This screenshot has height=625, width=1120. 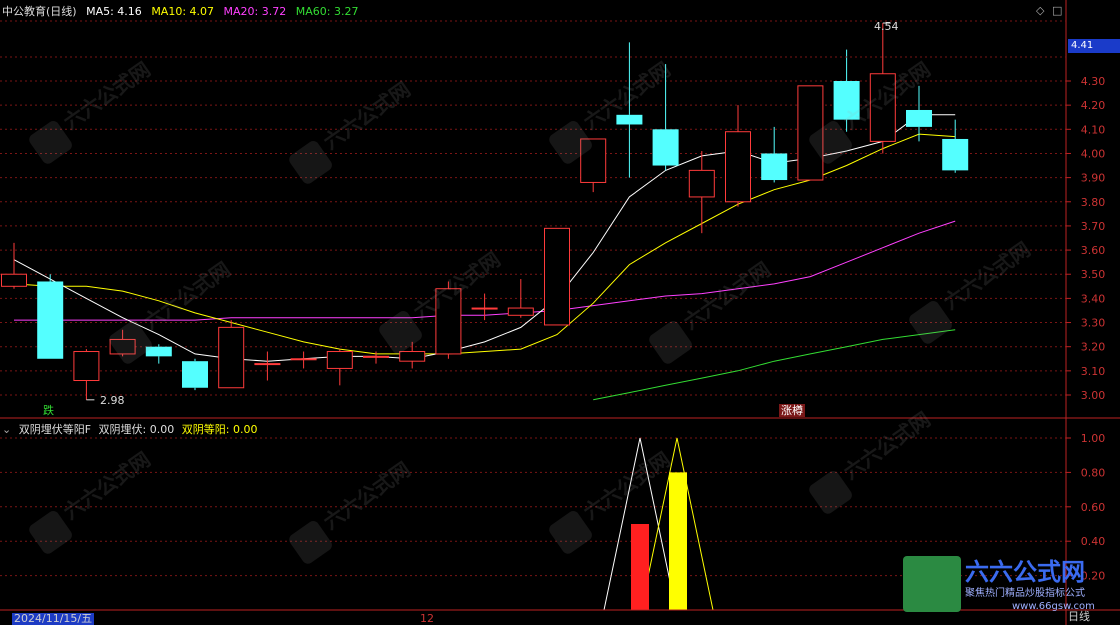 I want to click on price-tick-label: 3.30, so click(x=1093, y=323).